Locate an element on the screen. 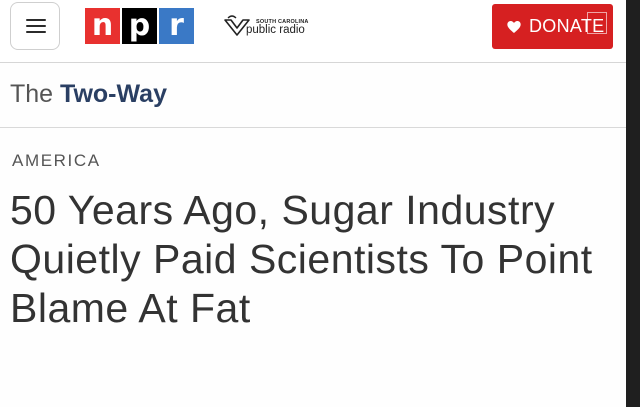 This screenshot has height=407, width=640. npr-logo-n: n is located at coordinates (102, 26).